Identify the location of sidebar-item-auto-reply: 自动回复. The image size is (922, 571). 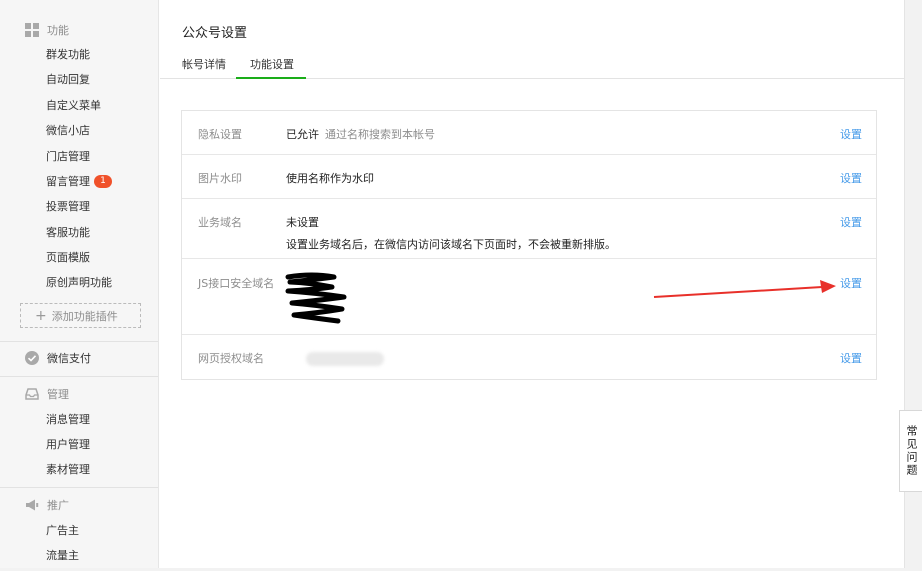
(68, 79).